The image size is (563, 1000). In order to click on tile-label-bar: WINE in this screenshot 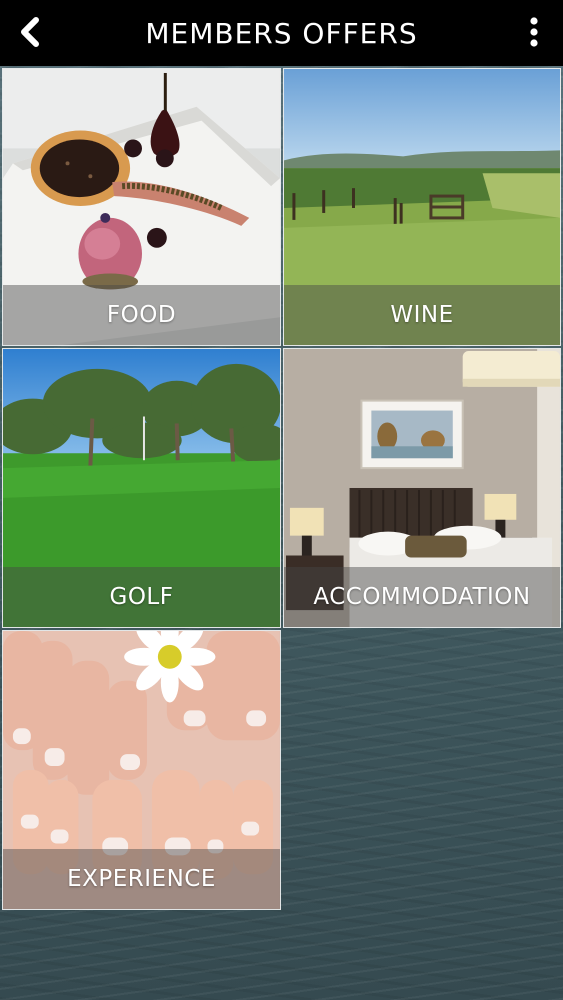, I will do `click(422, 315)`.